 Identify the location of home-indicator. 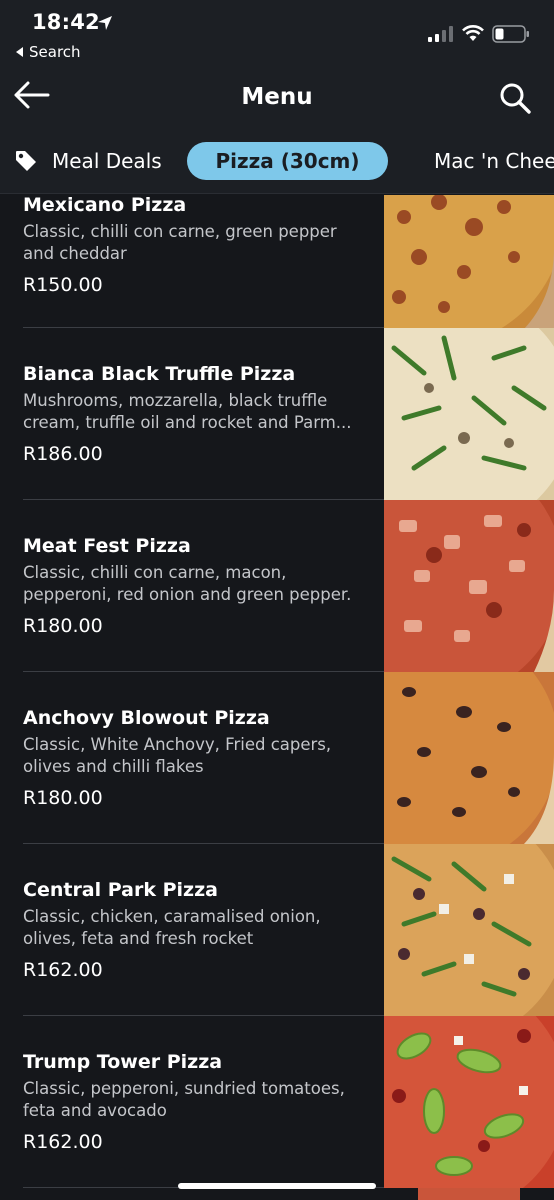
(277, 1186).